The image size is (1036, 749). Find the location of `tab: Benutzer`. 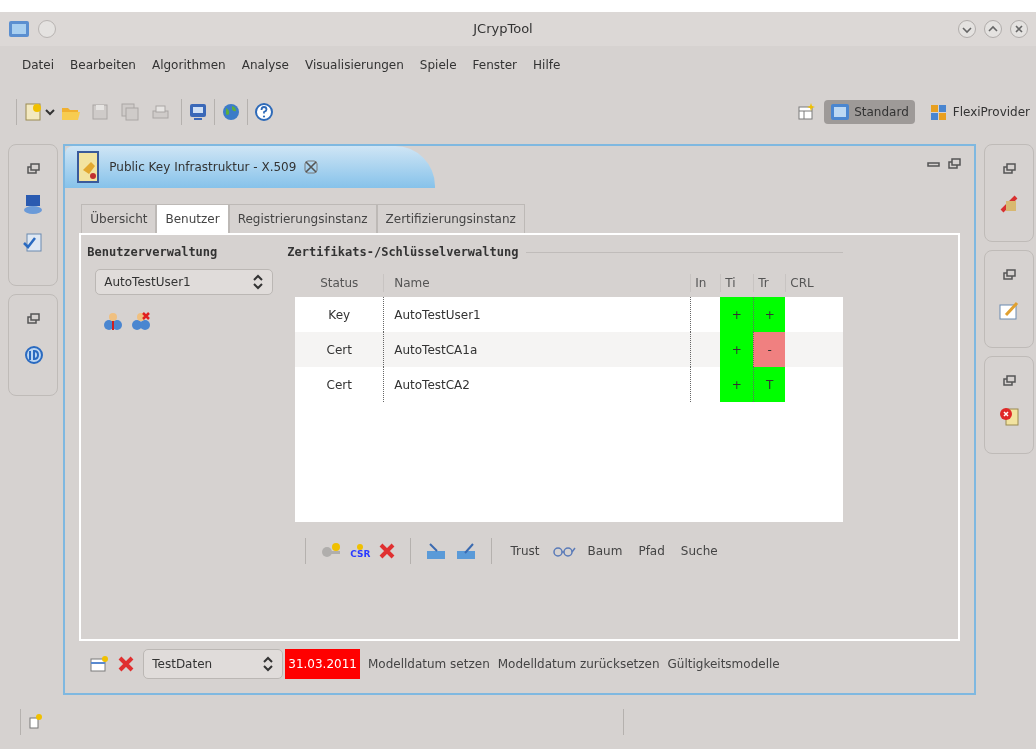

tab: Benutzer is located at coordinates (192, 218).